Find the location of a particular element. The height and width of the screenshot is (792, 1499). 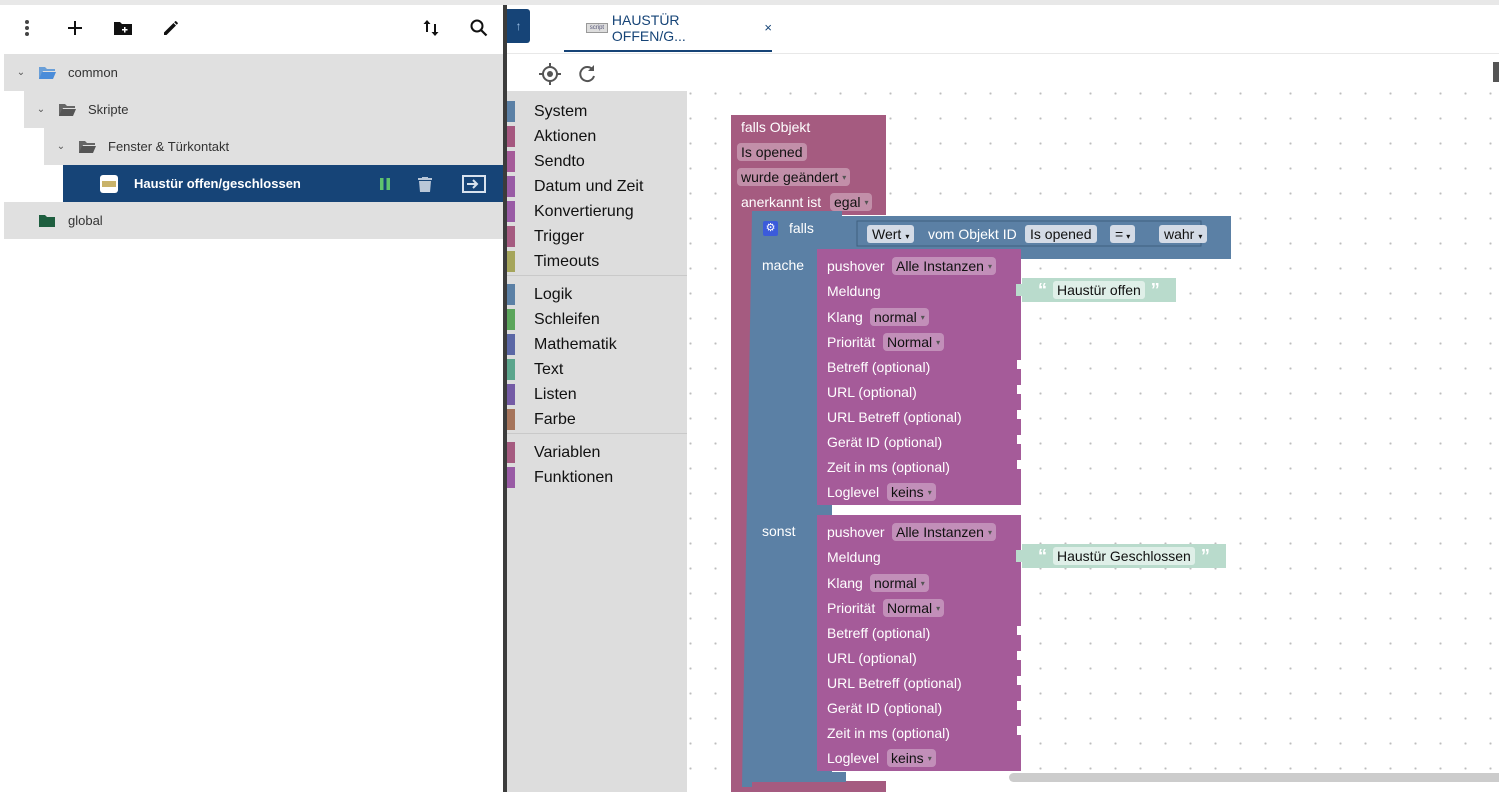

refresh-icon is located at coordinates (587, 74).